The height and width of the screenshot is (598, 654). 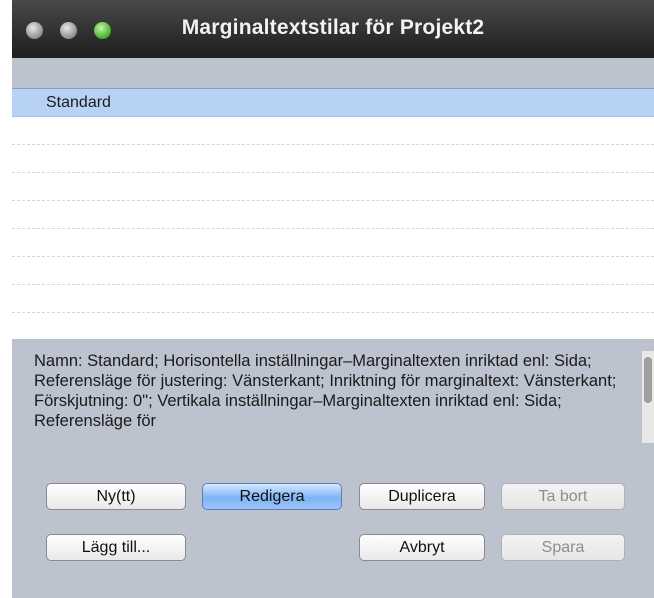 I want to click on cancel-button: Avbryt, so click(x=422, y=547).